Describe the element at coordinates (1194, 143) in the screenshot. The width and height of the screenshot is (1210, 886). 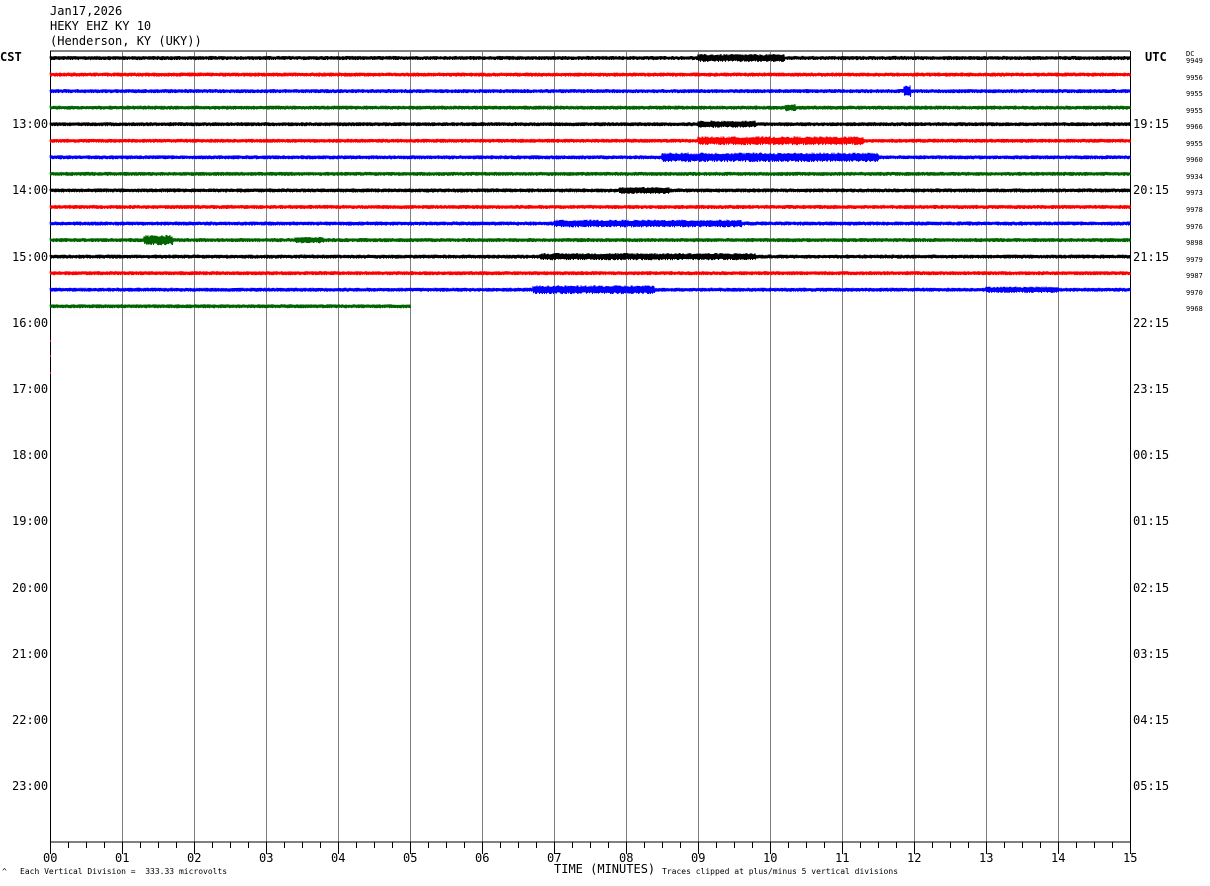
I see `dc-value-row-5: 9955` at that location.